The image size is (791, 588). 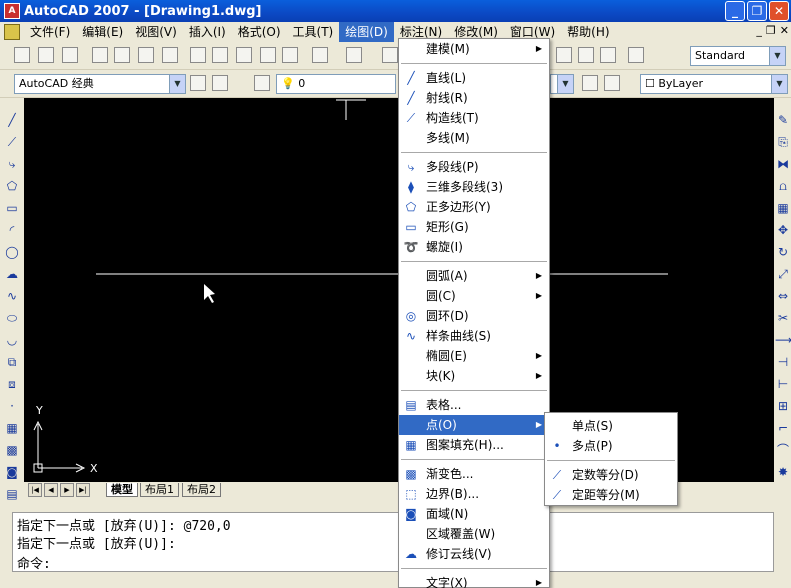 What do you see at coordinates (198, 83) in the screenshot?
I see `workspace-settings-icon` at bounding box center [198, 83].